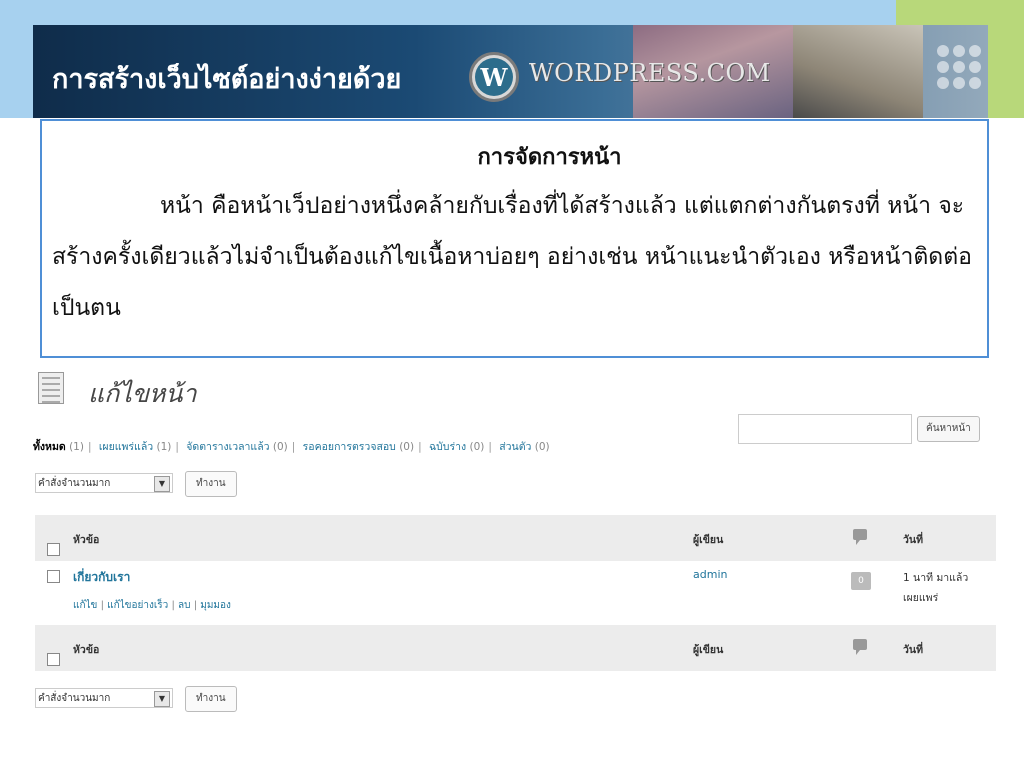  What do you see at coordinates (227, 447) in the screenshot?
I see `filter-scheduled: จัดตารางเวลาแล้ว` at bounding box center [227, 447].